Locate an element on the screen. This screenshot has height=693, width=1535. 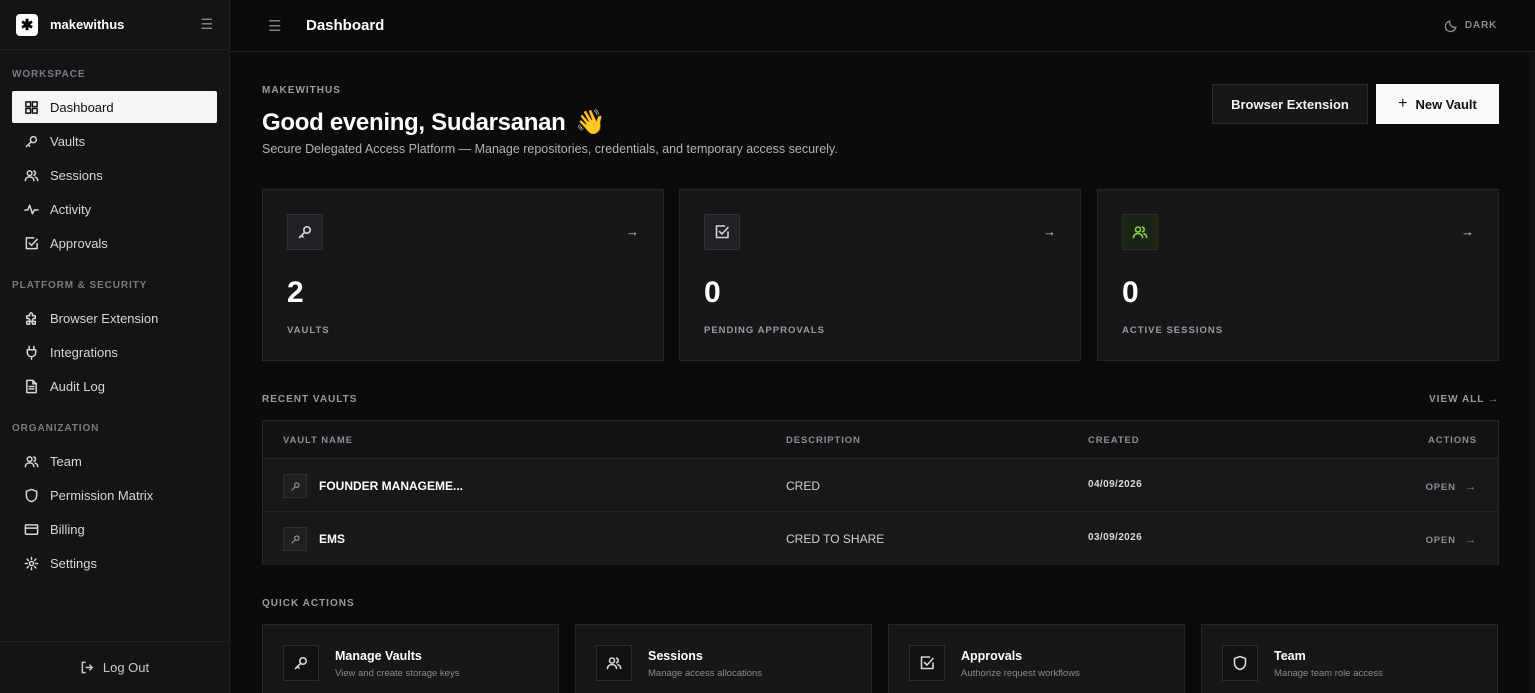
sidebar-item-billing: Billing is located at coordinates (114, 529).